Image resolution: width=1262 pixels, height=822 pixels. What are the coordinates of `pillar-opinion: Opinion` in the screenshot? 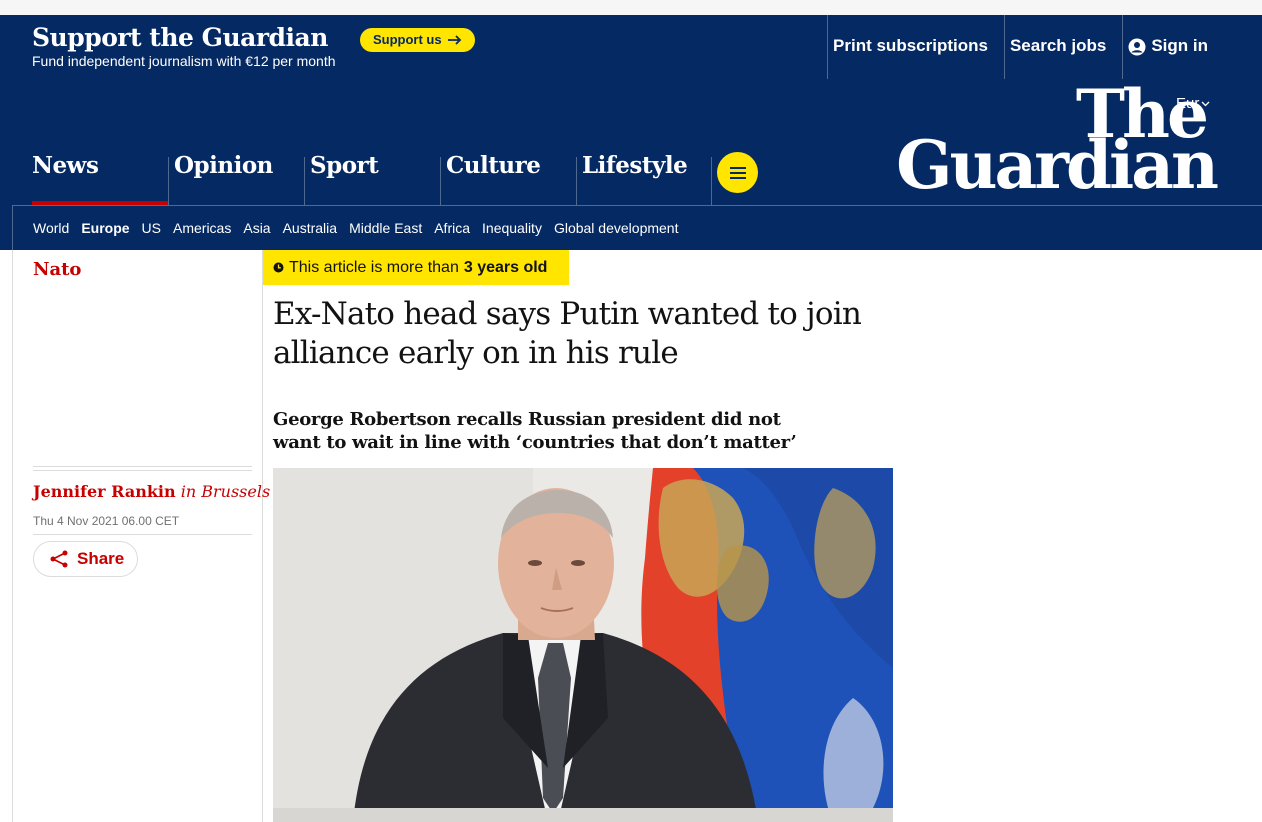 It's located at (236, 176).